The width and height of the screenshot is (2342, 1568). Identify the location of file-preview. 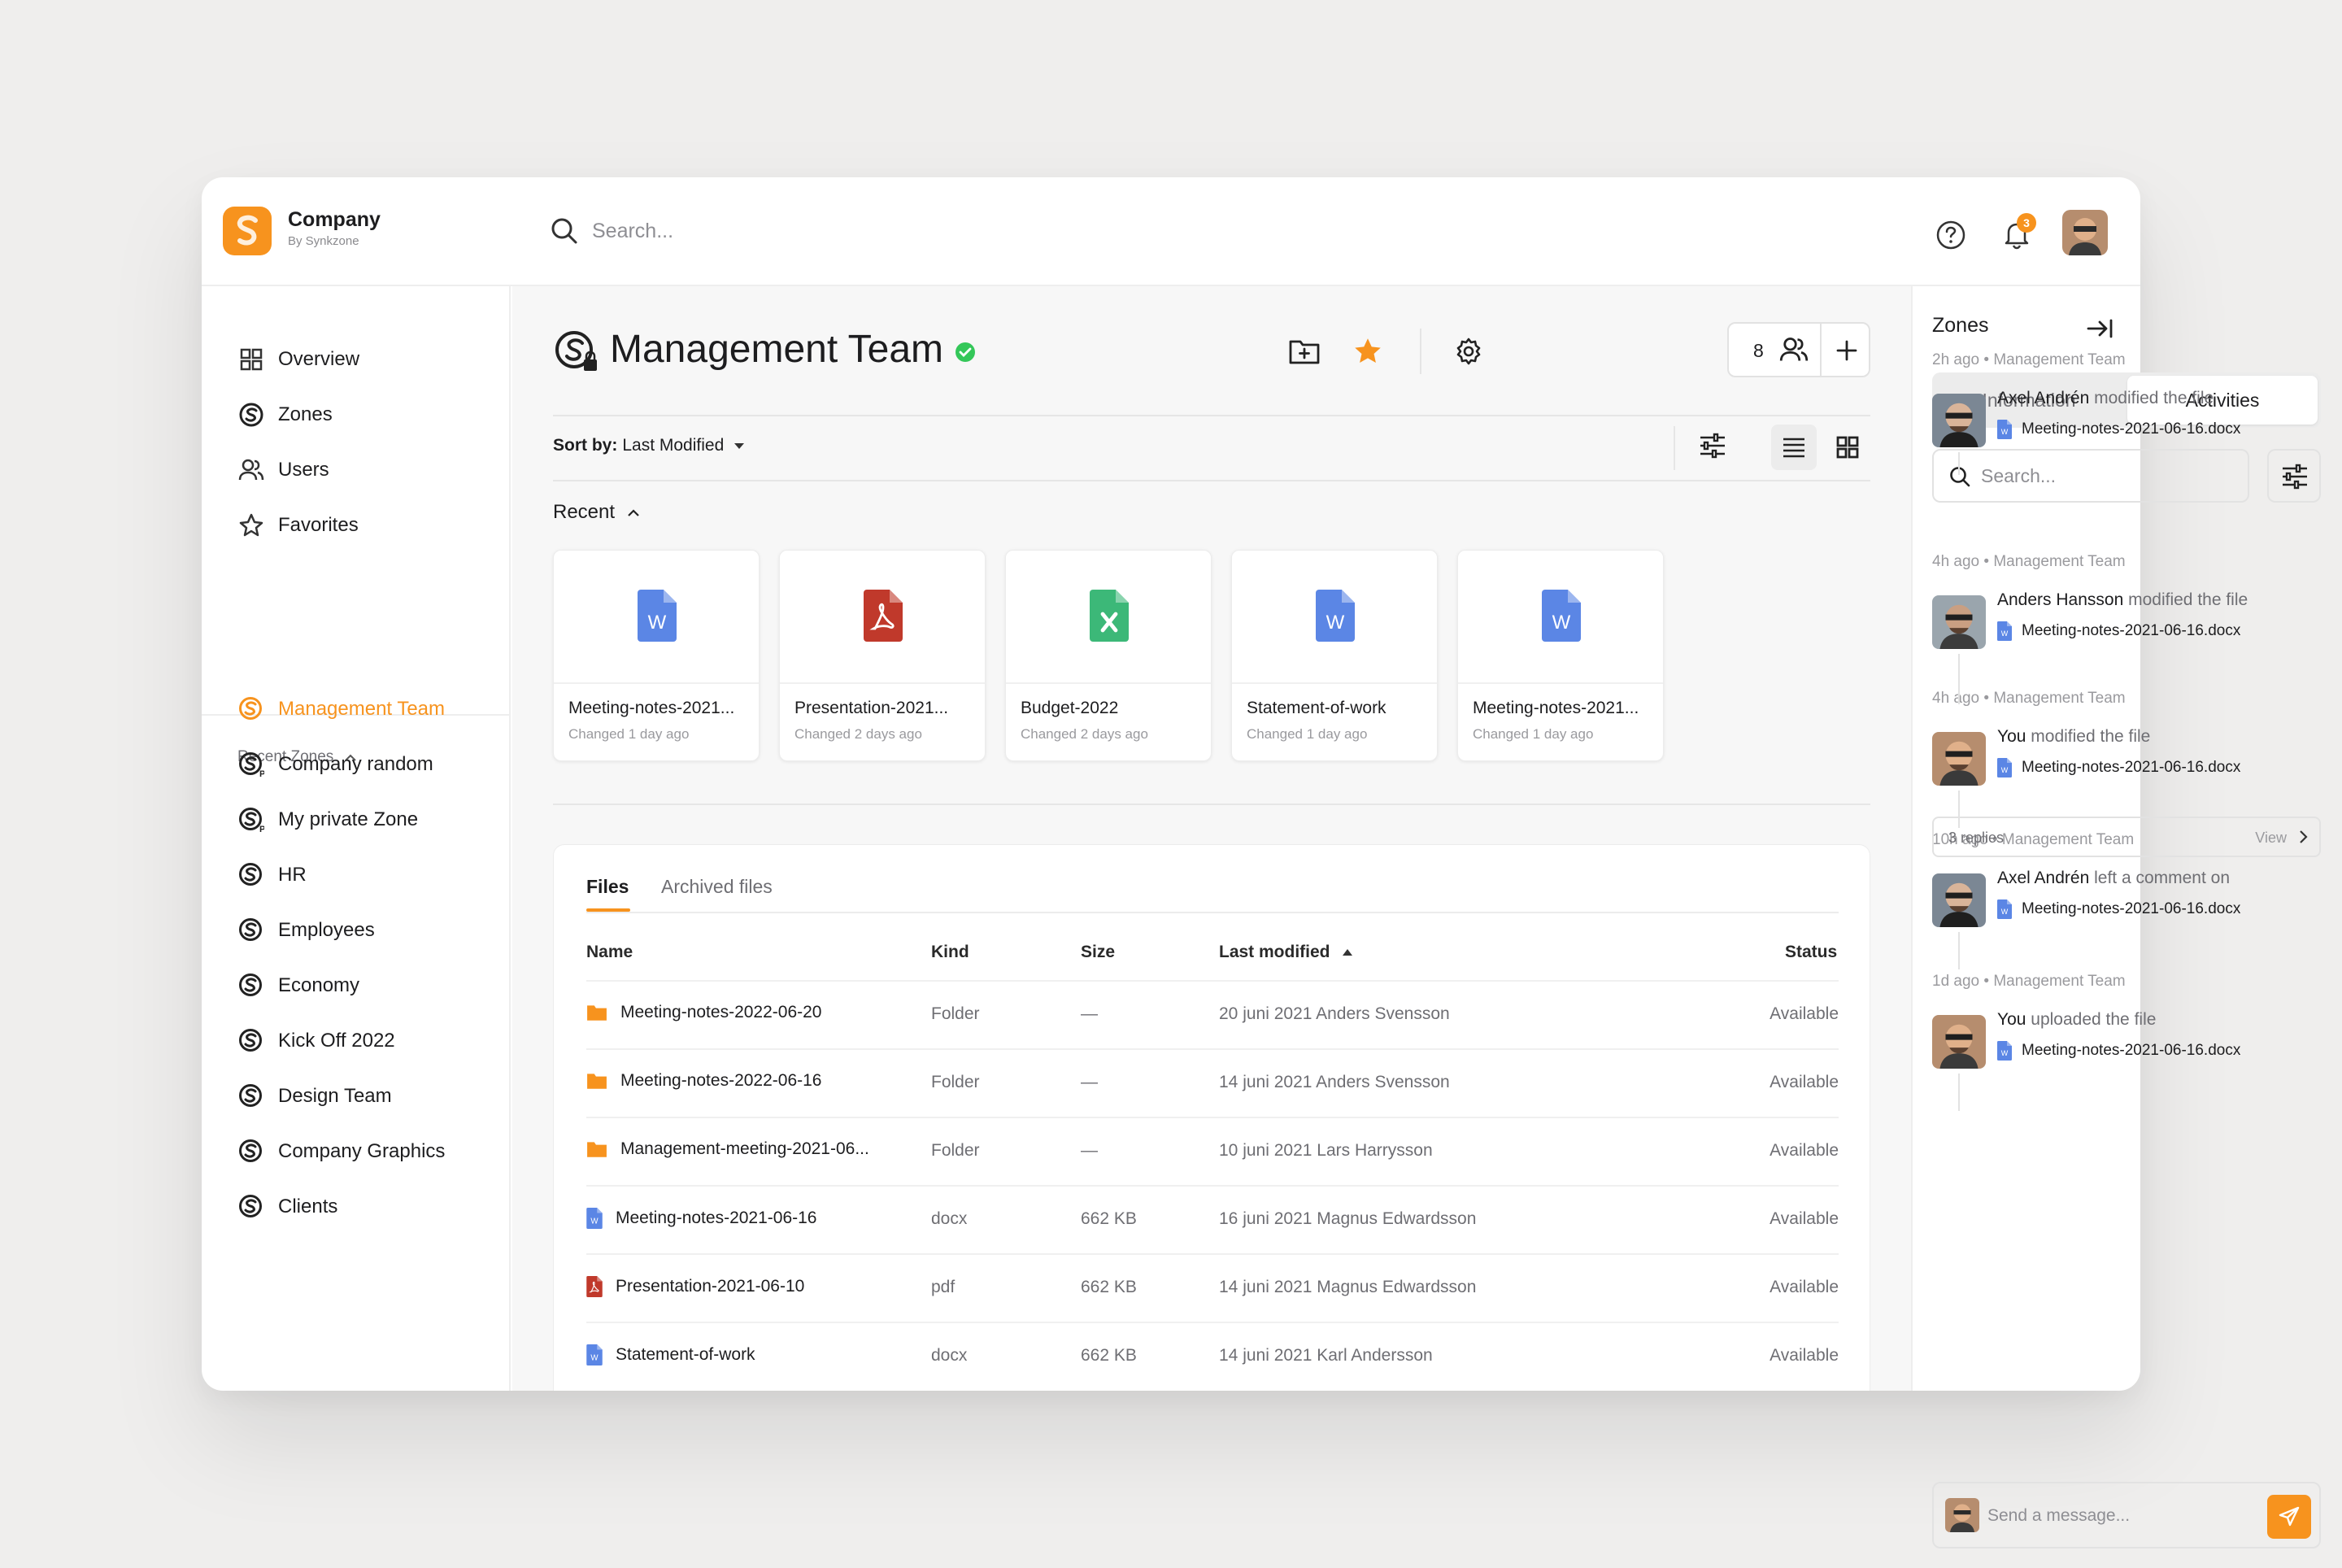
(882, 617).